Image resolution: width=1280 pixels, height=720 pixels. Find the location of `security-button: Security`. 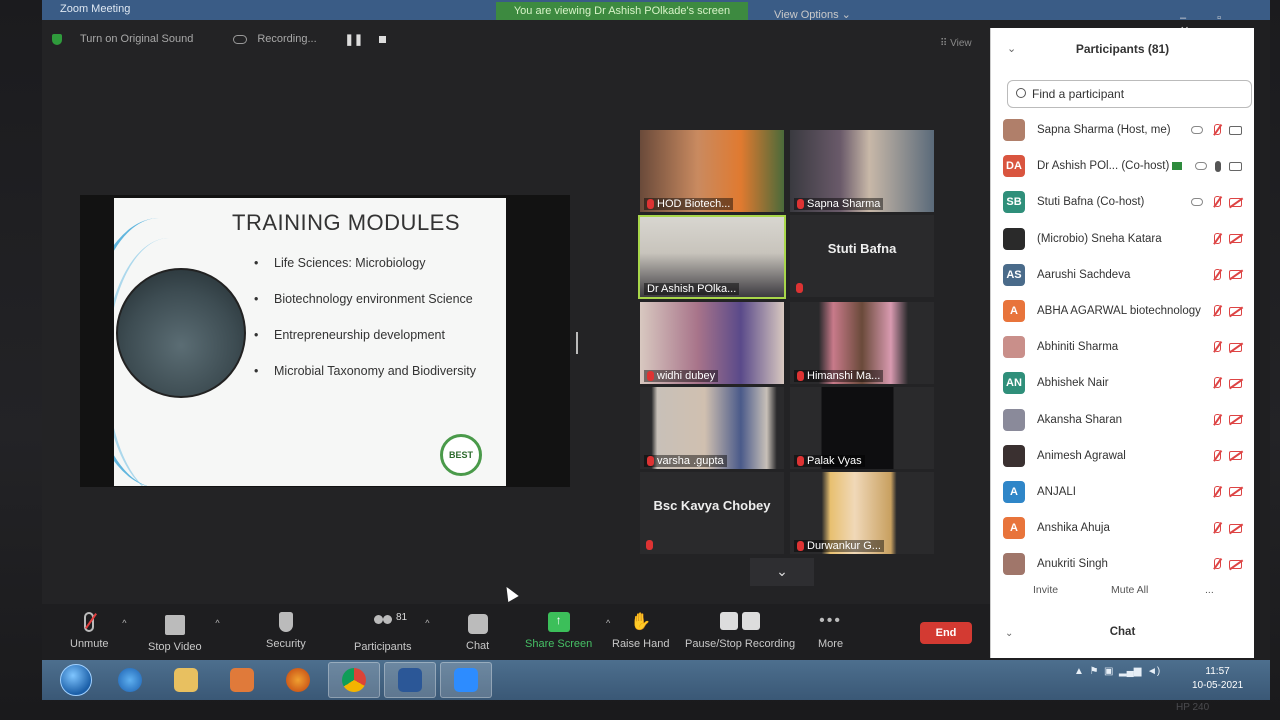

security-button: Security is located at coordinates (286, 631).